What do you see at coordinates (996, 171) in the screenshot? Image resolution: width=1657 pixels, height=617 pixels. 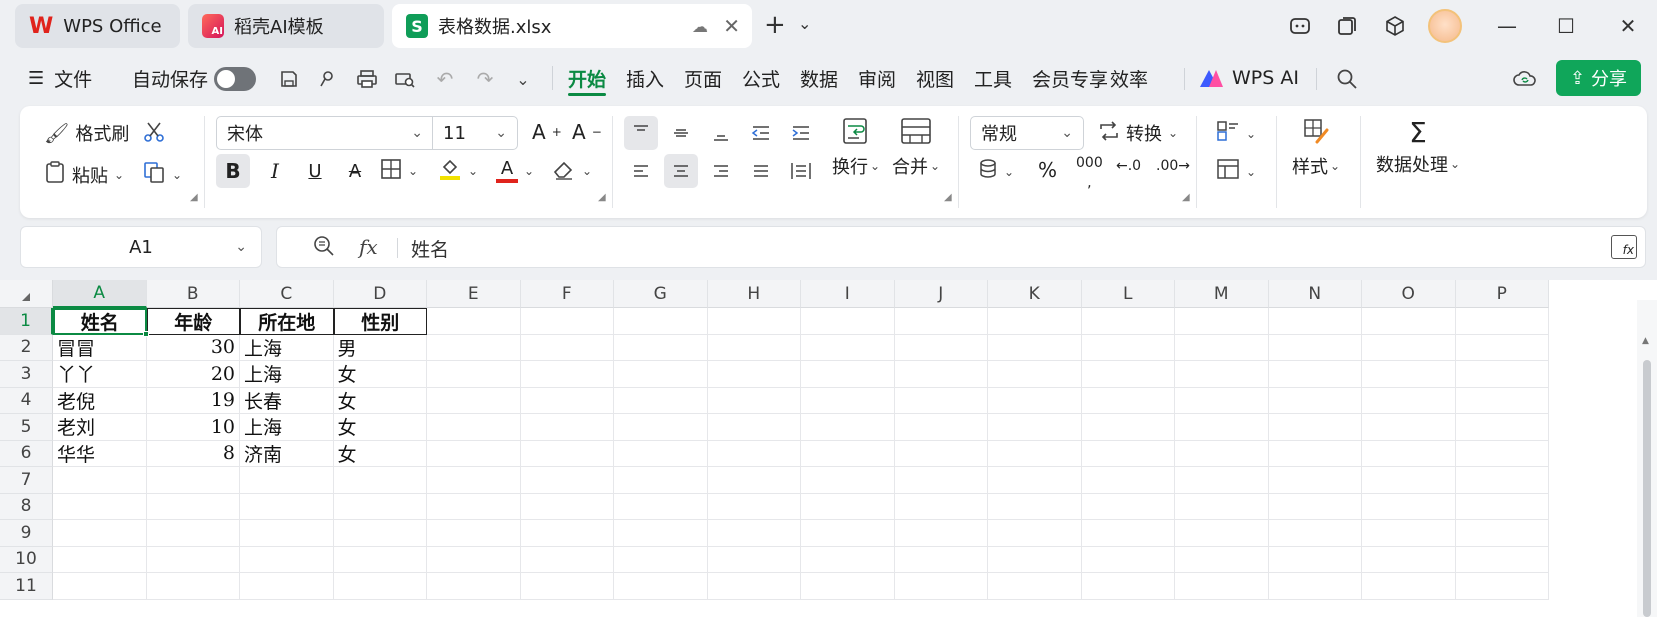 I see `currency-button: ⌄` at bounding box center [996, 171].